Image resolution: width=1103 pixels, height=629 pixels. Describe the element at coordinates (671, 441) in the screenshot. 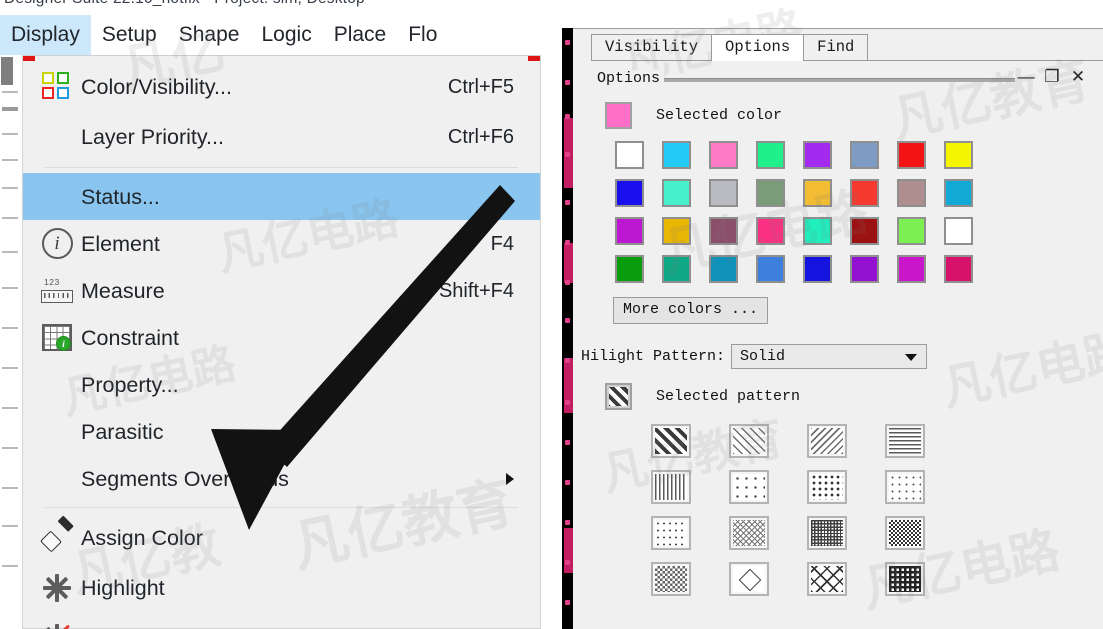

I see `pattern-swatch-diagonal-thick` at that location.